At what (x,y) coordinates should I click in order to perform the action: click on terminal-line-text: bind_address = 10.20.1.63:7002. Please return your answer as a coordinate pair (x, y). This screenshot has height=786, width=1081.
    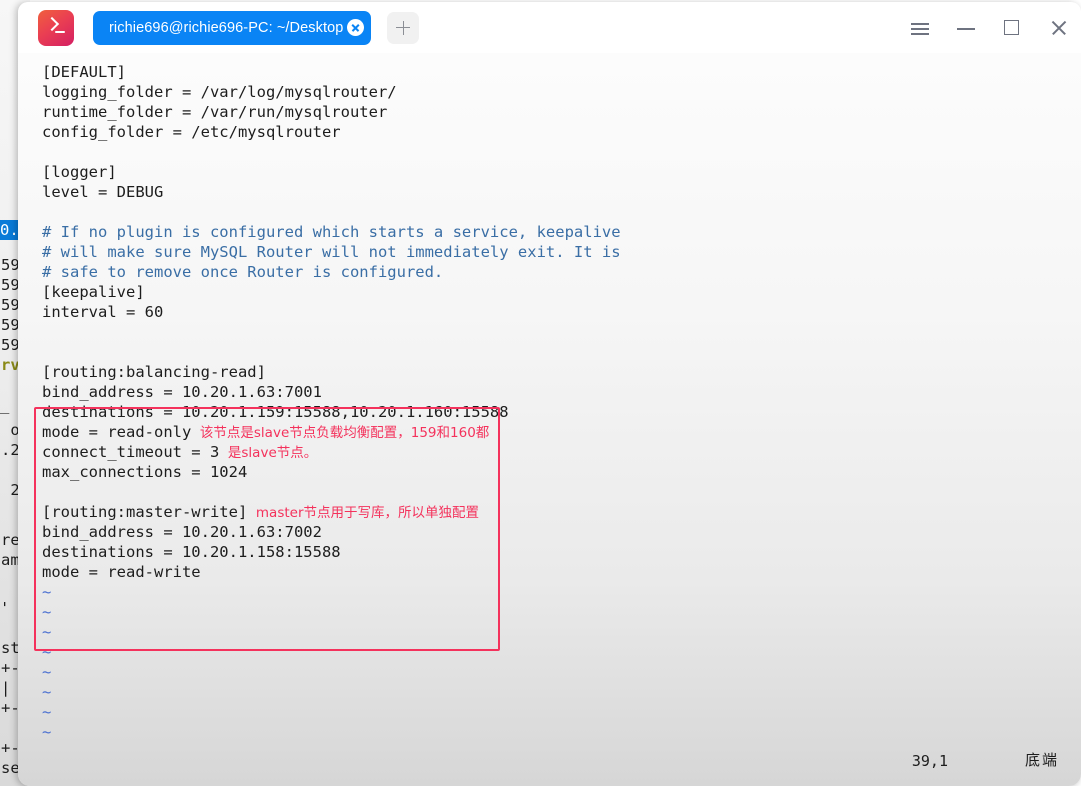
    Looking at the image, I should click on (182, 532).